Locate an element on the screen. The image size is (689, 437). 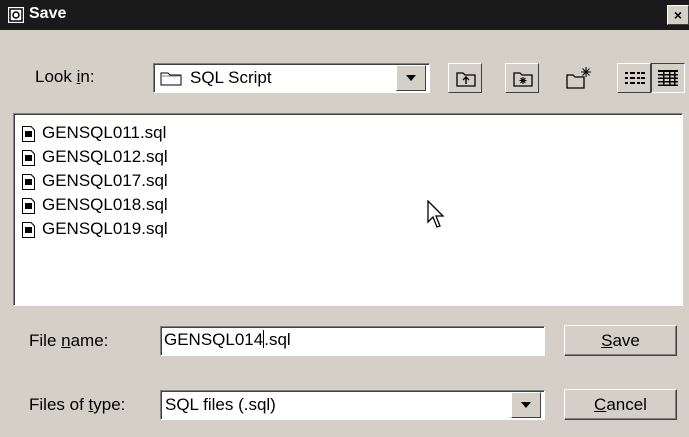
new-folder-icon is located at coordinates (578, 78).